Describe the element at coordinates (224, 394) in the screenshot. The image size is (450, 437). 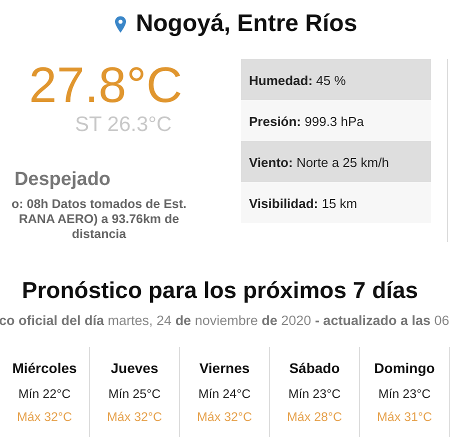
I see `min-temperature: Mín 24°C` at that location.